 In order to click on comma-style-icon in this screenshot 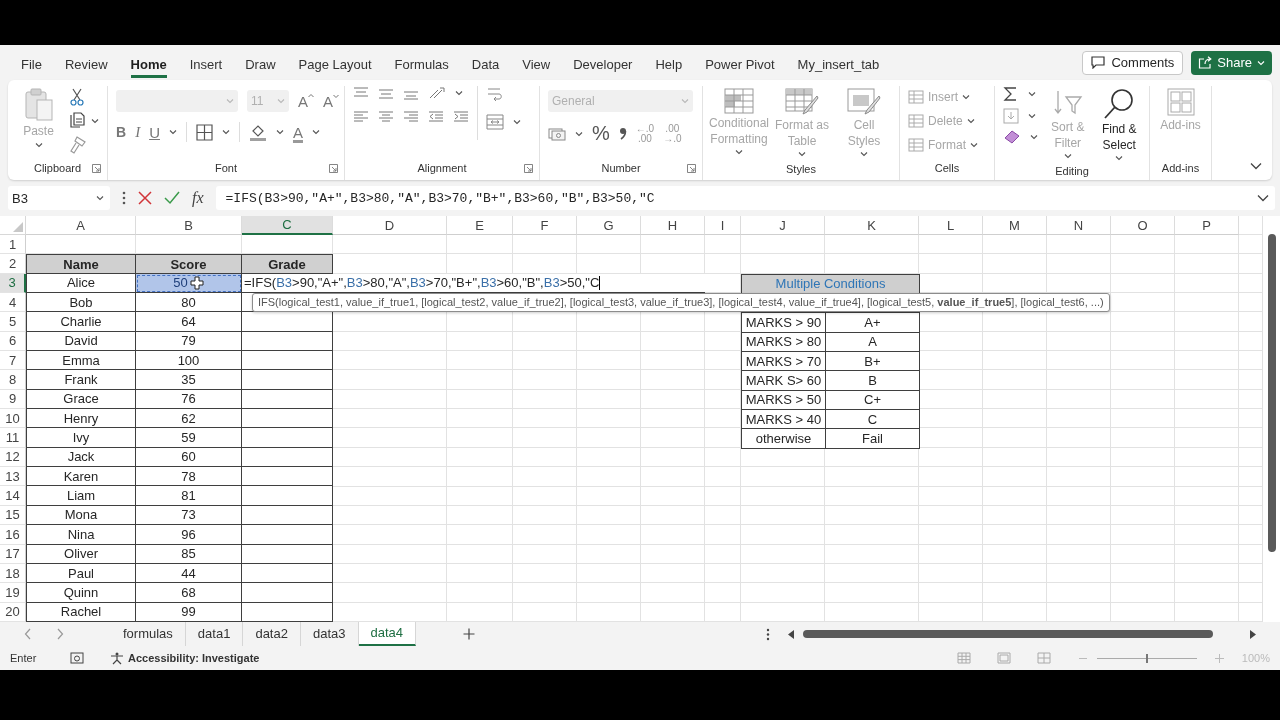, I will do `click(622, 133)`.